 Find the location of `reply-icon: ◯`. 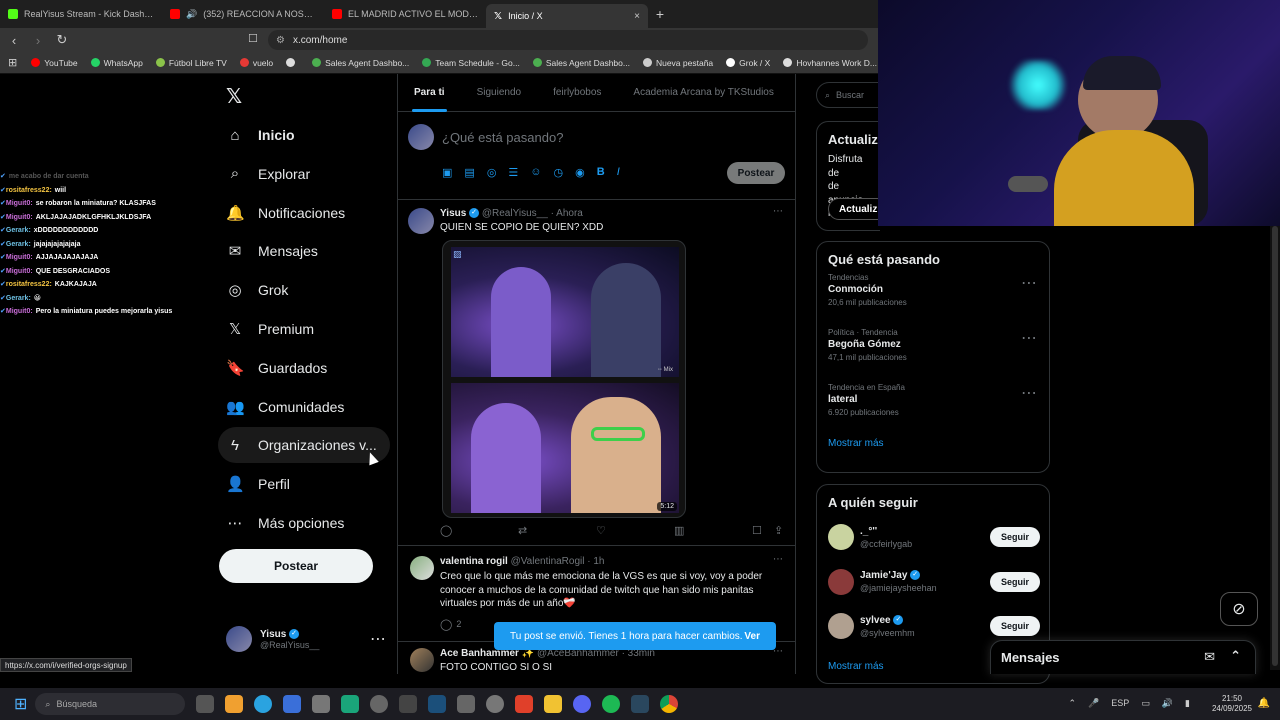

reply-icon: ◯ is located at coordinates (446, 530).